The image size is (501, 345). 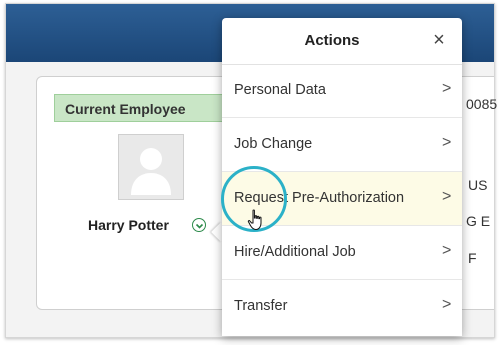 What do you see at coordinates (280, 90) in the screenshot?
I see `menu-item-label: Personal Data` at bounding box center [280, 90].